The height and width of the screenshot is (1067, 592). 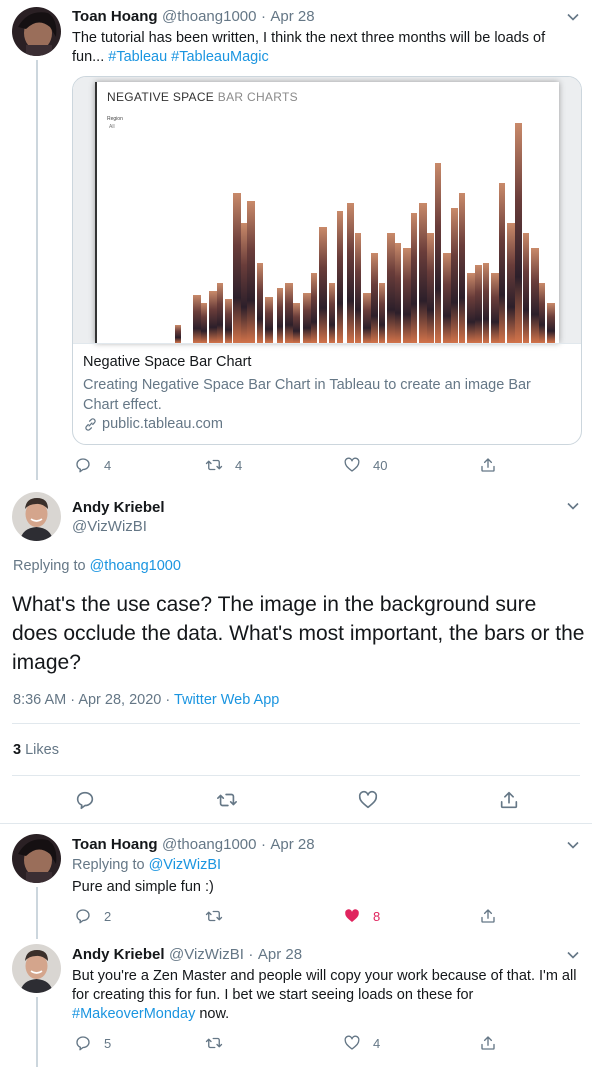 What do you see at coordinates (185, 865) in the screenshot?
I see `replying-to-link: @VizWizBI` at bounding box center [185, 865].